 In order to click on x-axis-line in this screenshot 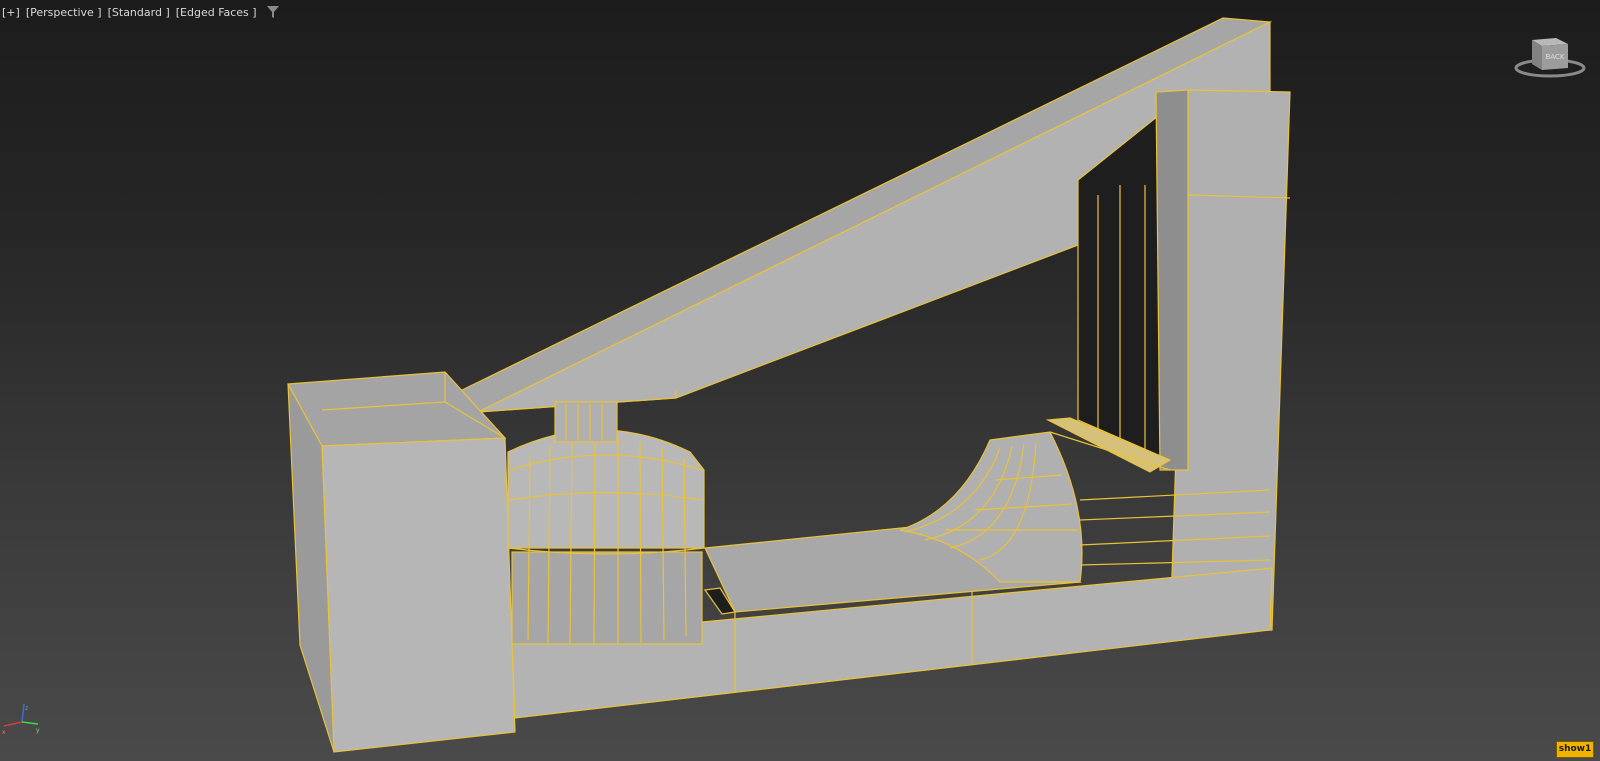, I will do `click(13, 724)`.